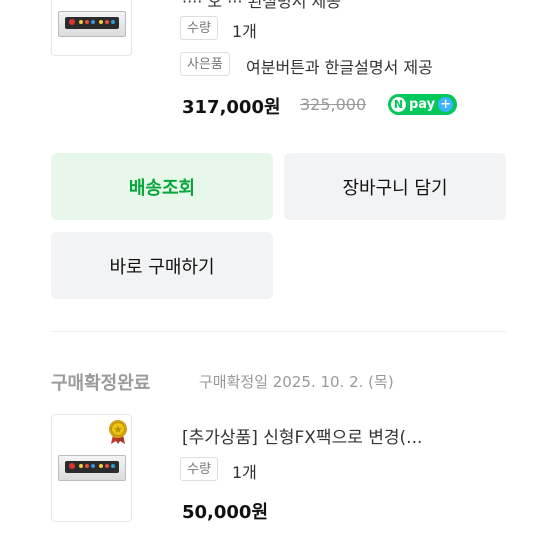 The width and height of the screenshot is (553, 553). Describe the element at coordinates (101, 383) in the screenshot. I see `order-status: 구매확정완료` at that location.